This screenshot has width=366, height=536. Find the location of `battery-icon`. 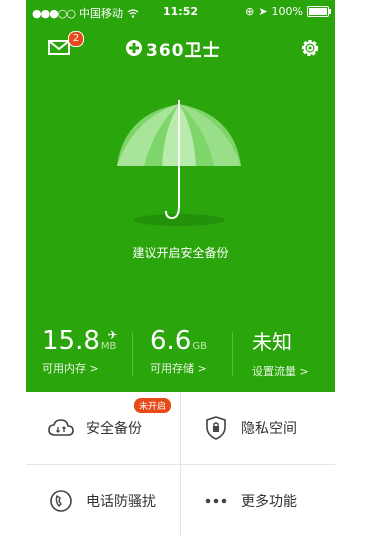

battery-icon is located at coordinates (319, 11).